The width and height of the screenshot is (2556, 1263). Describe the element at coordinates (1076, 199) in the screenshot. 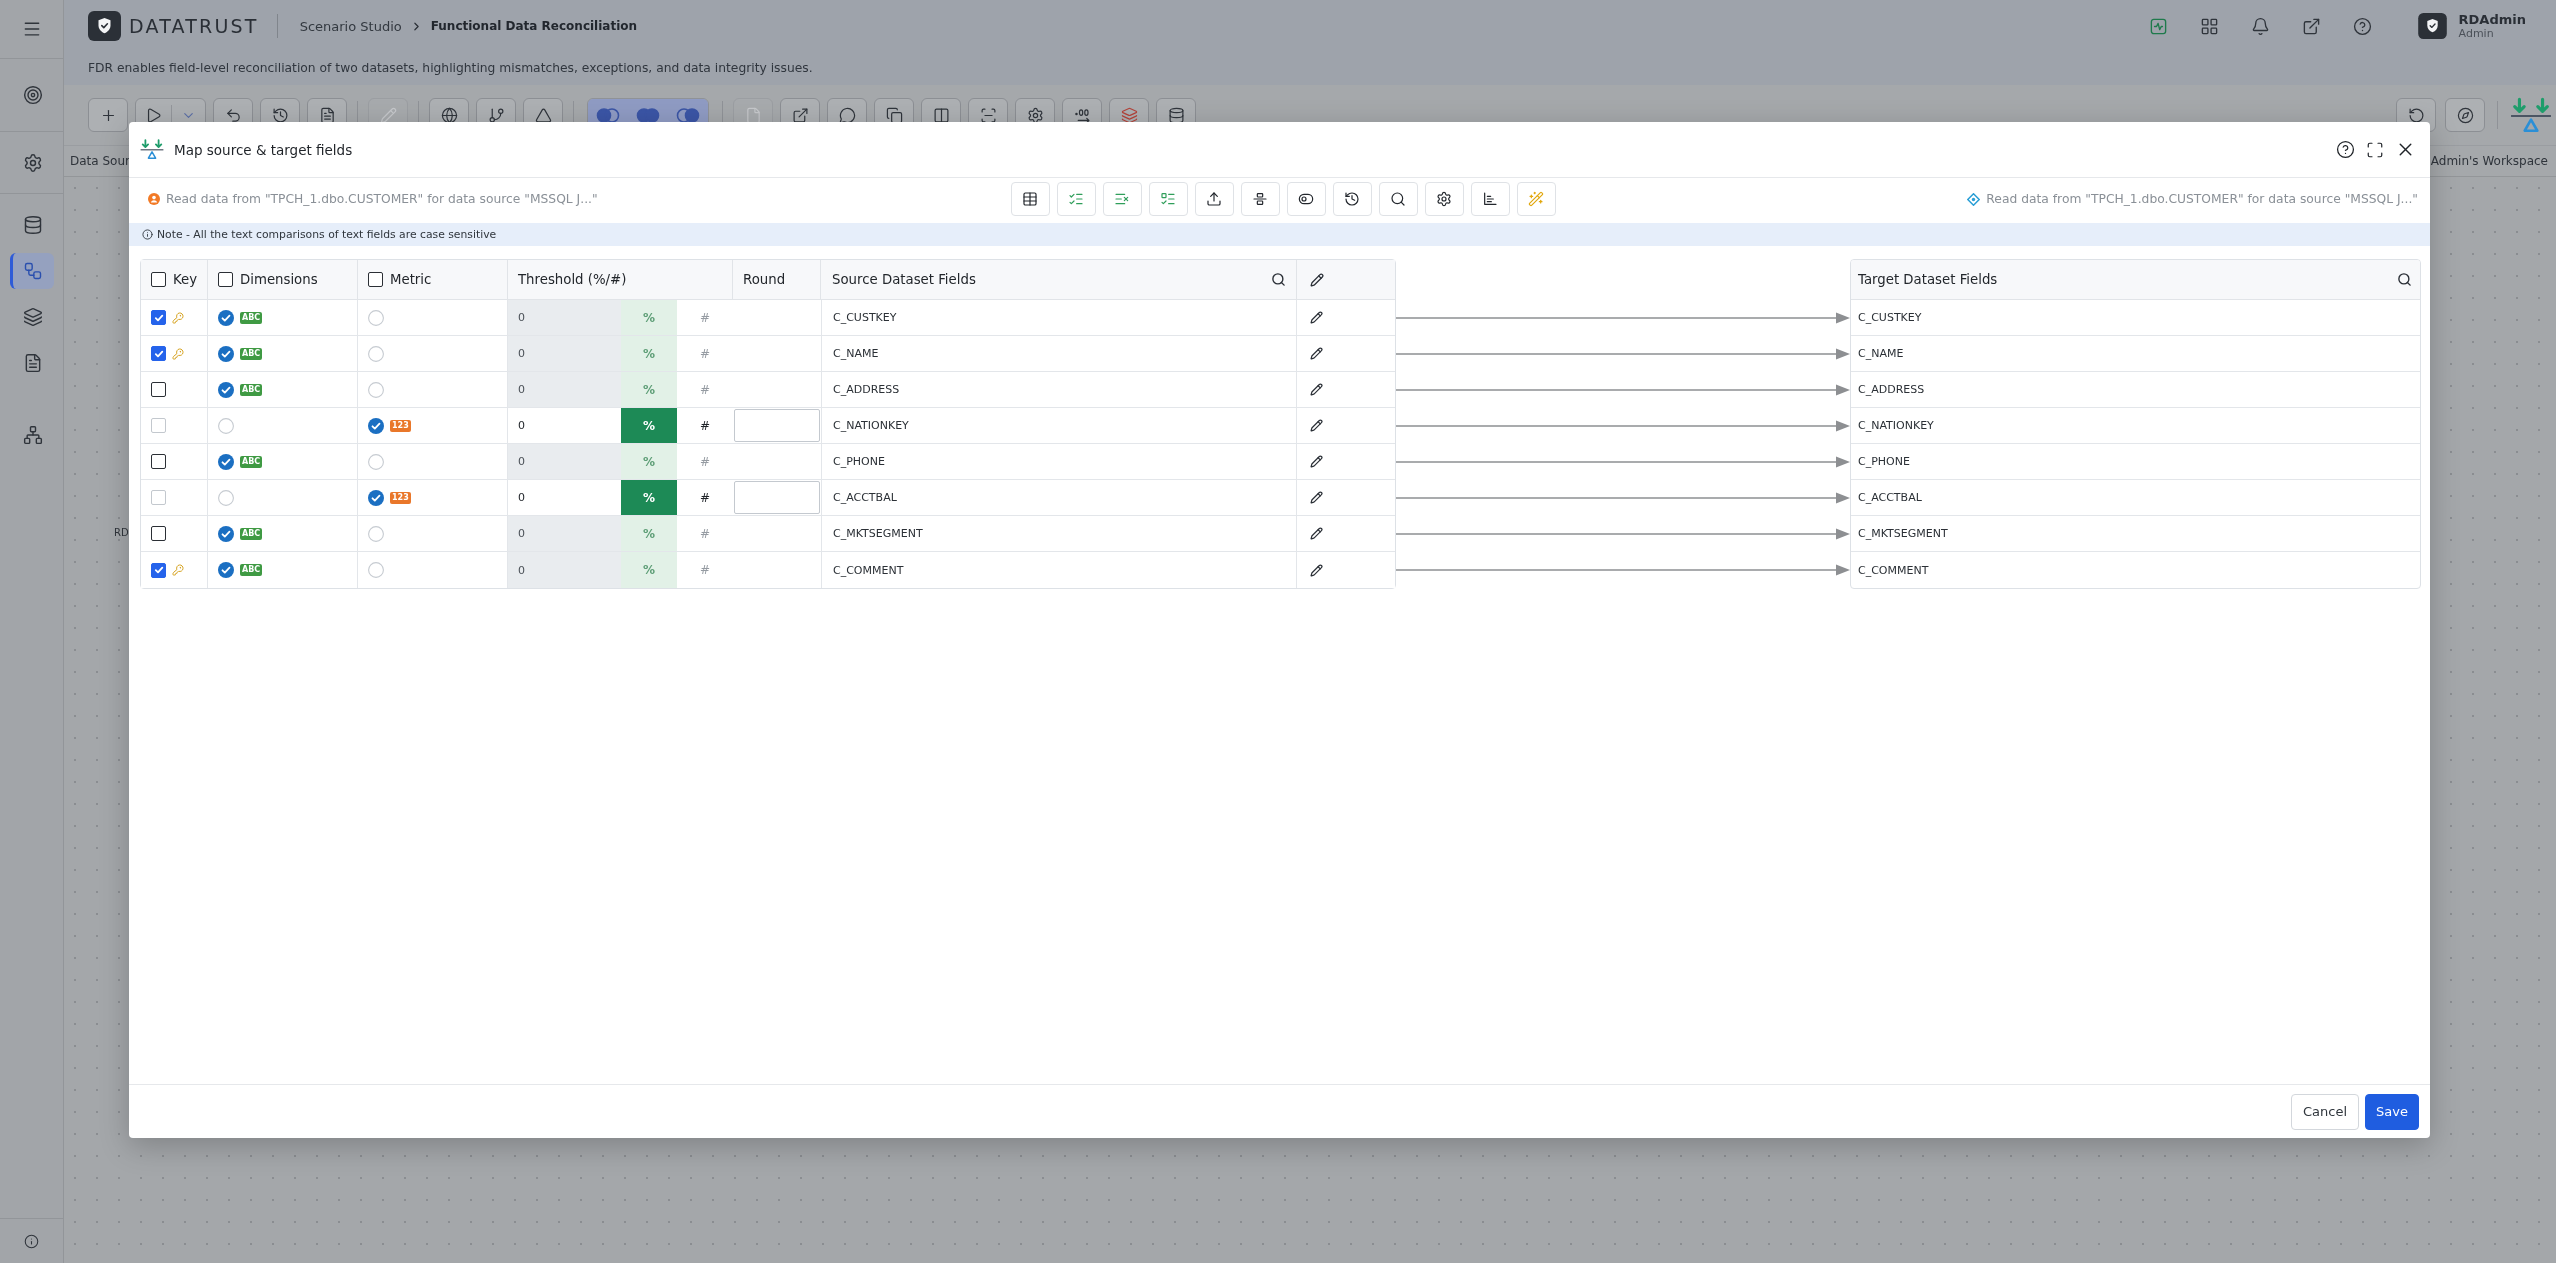

I see `list-check-icon` at that location.